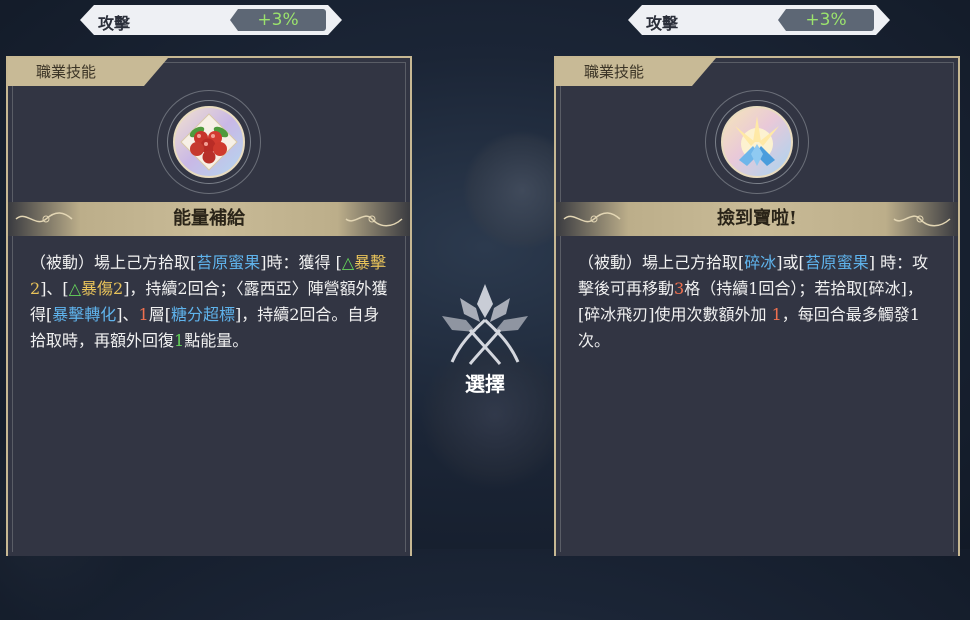 The width and height of the screenshot is (970, 620). I want to click on skill-title-bar: 能量補給, so click(209, 219).